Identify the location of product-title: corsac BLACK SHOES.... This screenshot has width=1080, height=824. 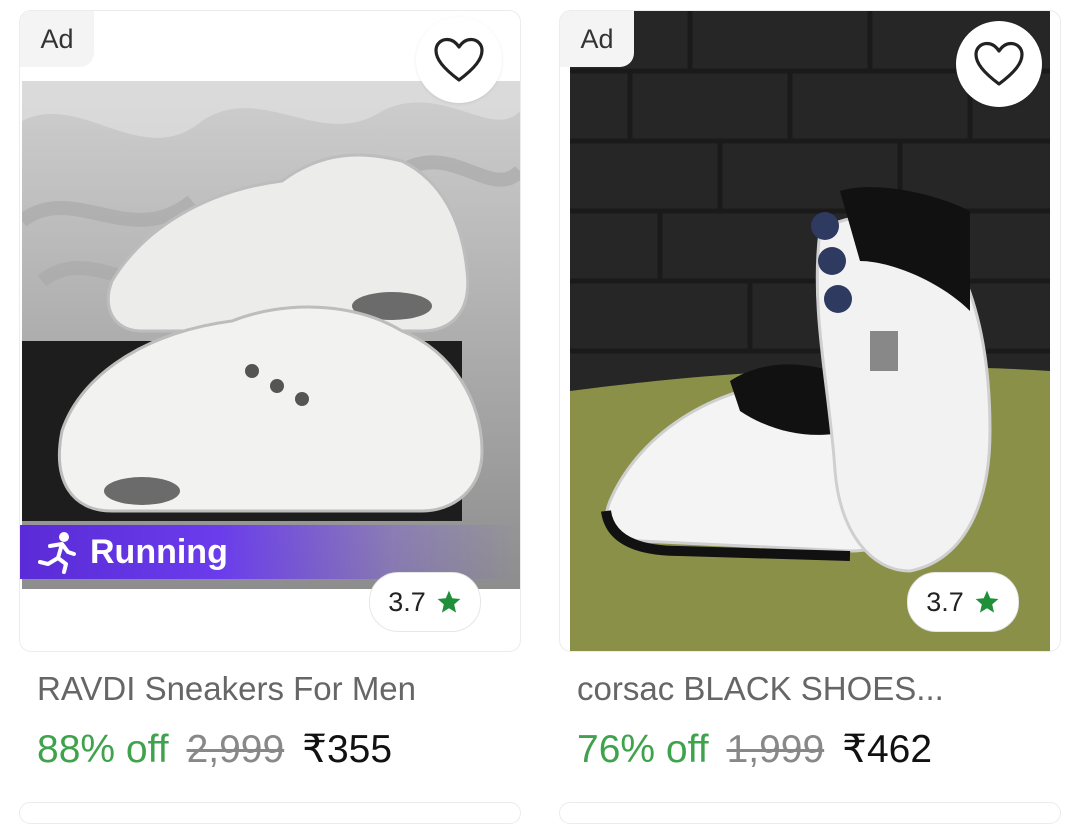
(760, 689).